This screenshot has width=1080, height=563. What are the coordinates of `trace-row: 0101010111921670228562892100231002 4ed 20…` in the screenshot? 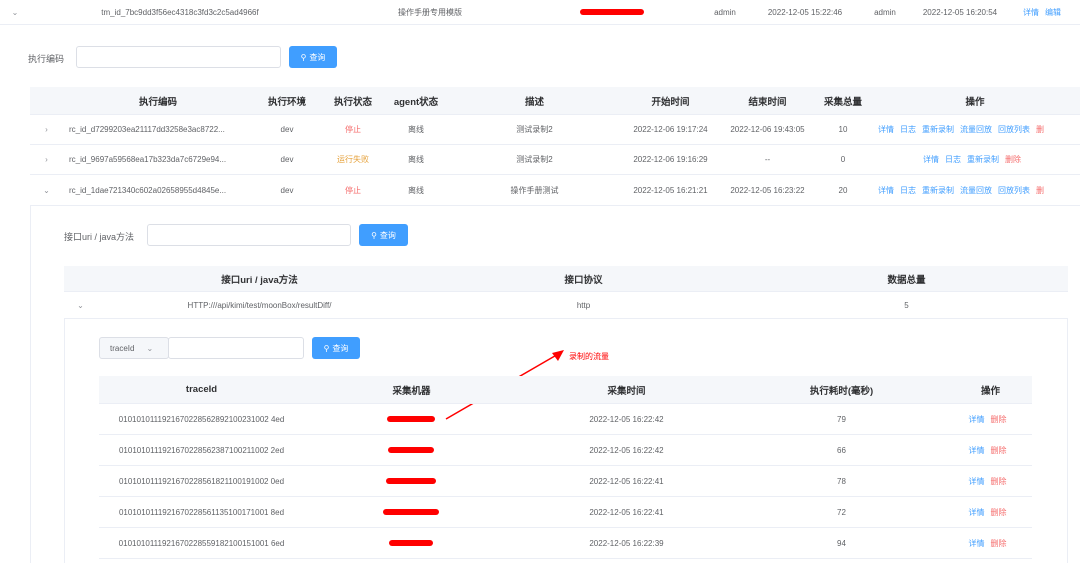 It's located at (565, 419).